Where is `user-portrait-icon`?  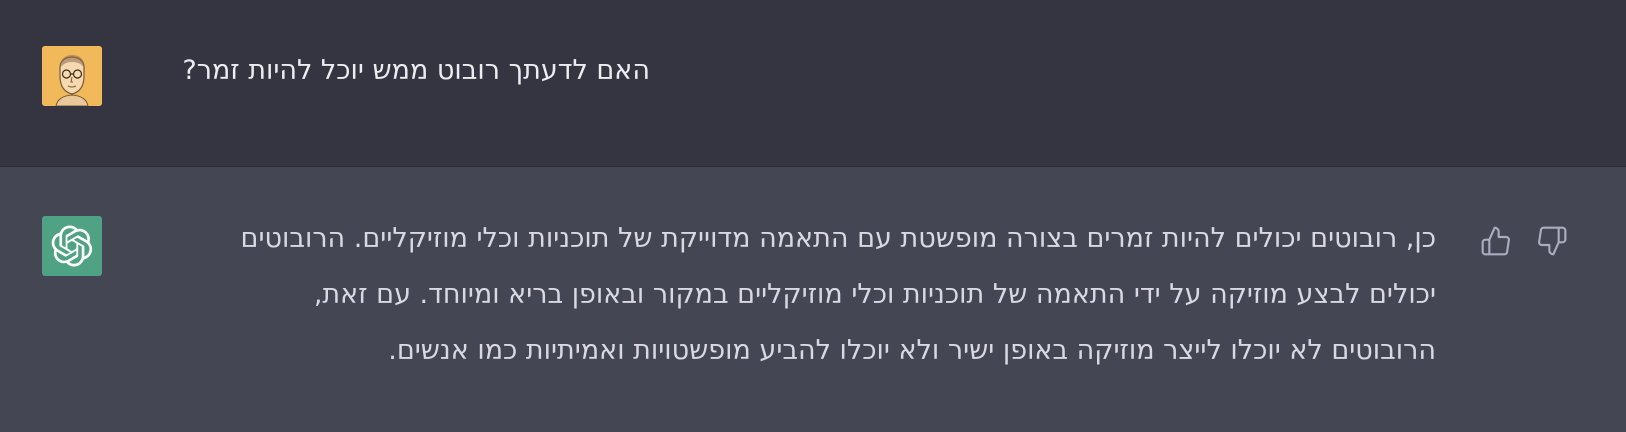 user-portrait-icon is located at coordinates (72, 76).